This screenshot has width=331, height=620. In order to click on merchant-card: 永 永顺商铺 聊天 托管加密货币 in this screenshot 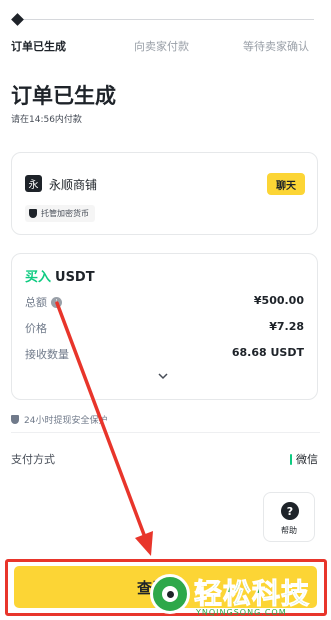, I will do `click(164, 193)`.